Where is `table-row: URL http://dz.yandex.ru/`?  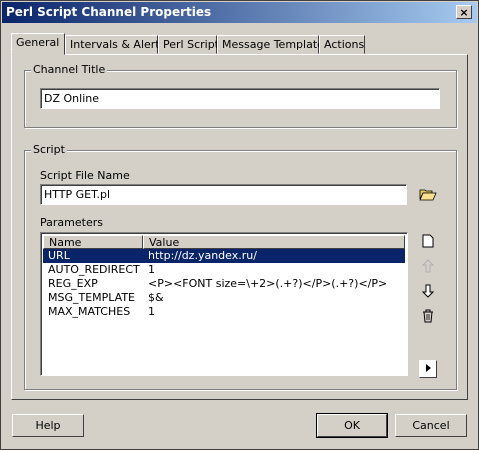 table-row: URL http://dz.yandex.ru/ is located at coordinates (224, 256).